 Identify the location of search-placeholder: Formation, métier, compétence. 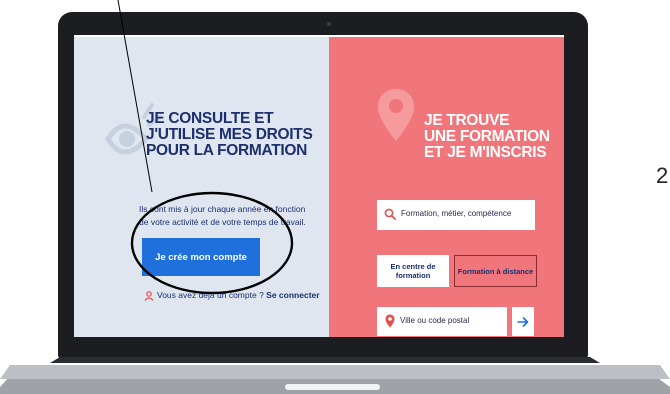
(456, 213).